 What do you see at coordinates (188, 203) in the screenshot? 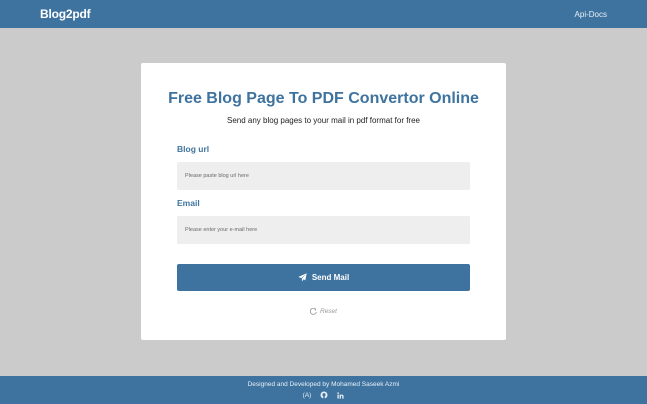
I see `email-label: Email` at bounding box center [188, 203].